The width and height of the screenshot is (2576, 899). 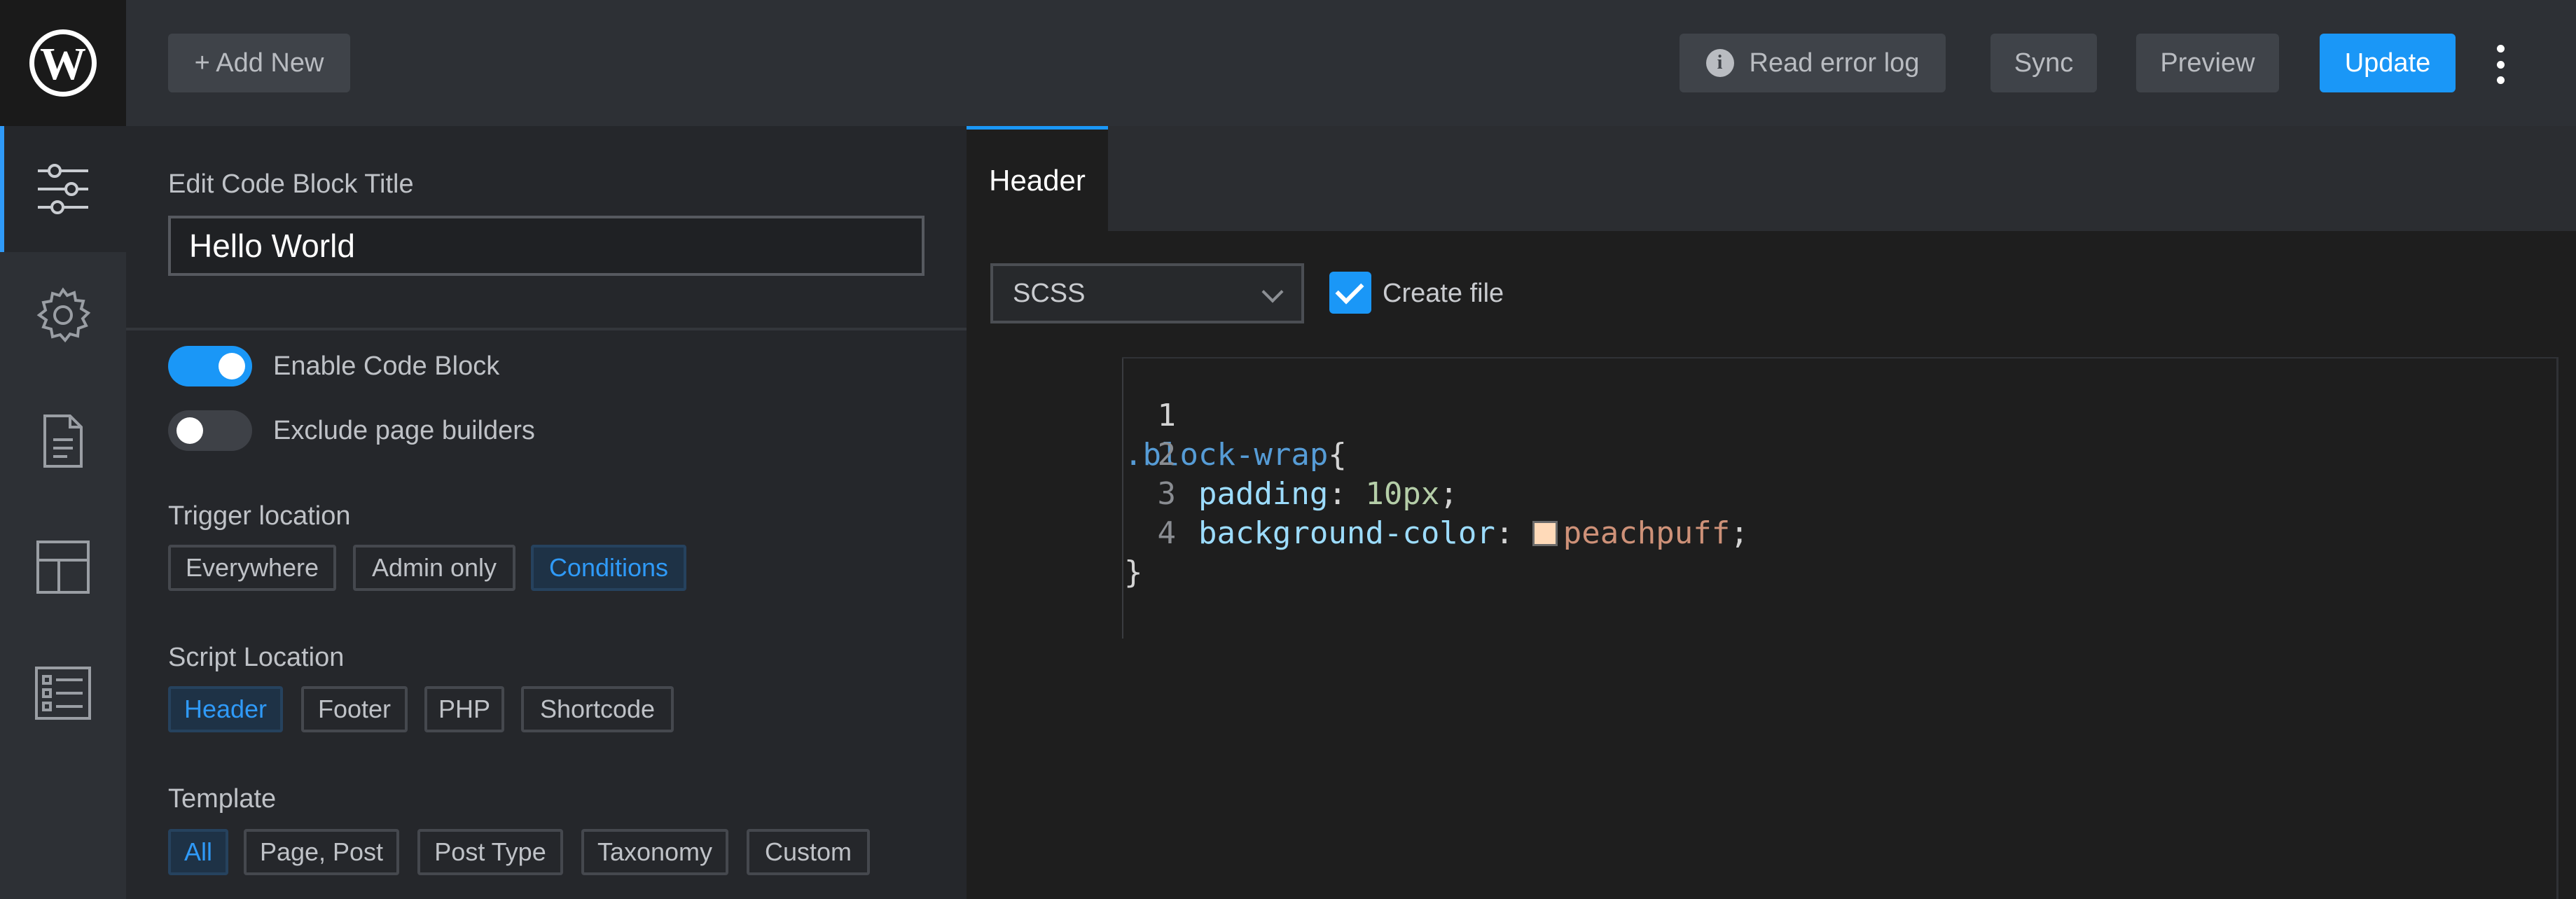 I want to click on tab-header: Header, so click(x=1037, y=178).